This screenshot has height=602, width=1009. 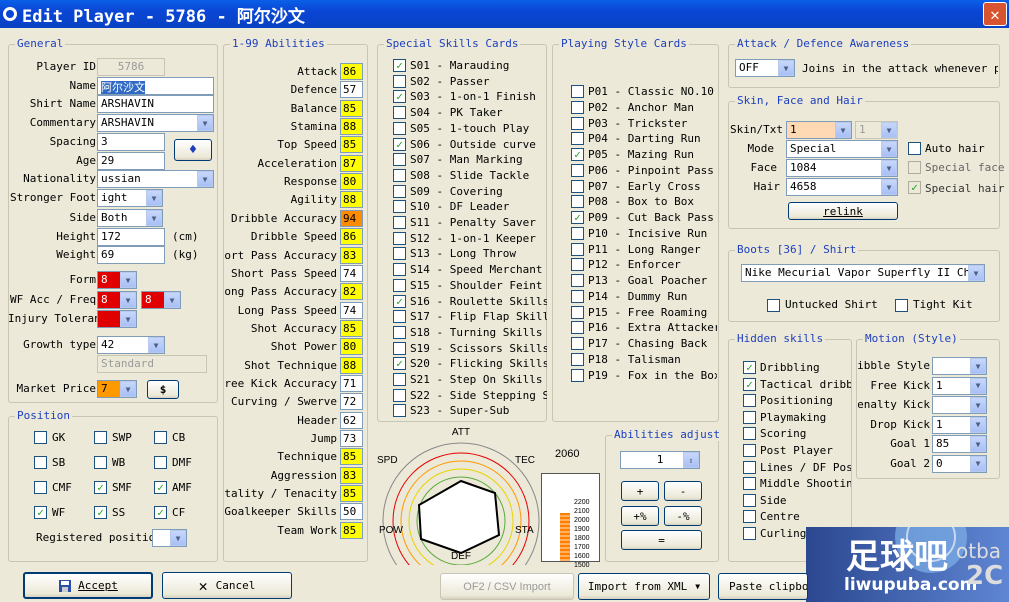 I want to click on motion-select: 1 ▼, so click(x=959, y=424).